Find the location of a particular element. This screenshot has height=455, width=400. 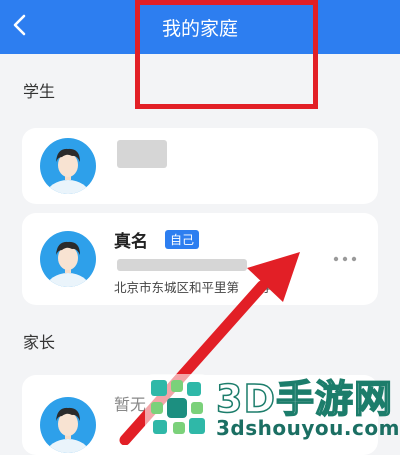

watermark-title: 3D手游网 is located at coordinates (304, 399).